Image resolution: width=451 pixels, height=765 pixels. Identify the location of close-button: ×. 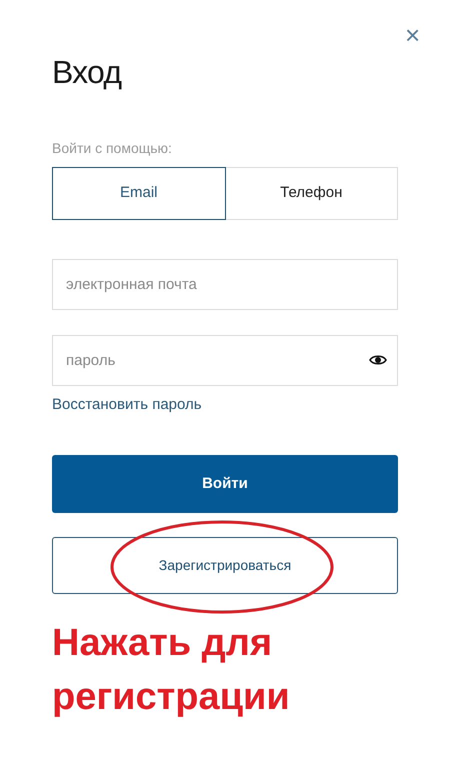
(412, 35).